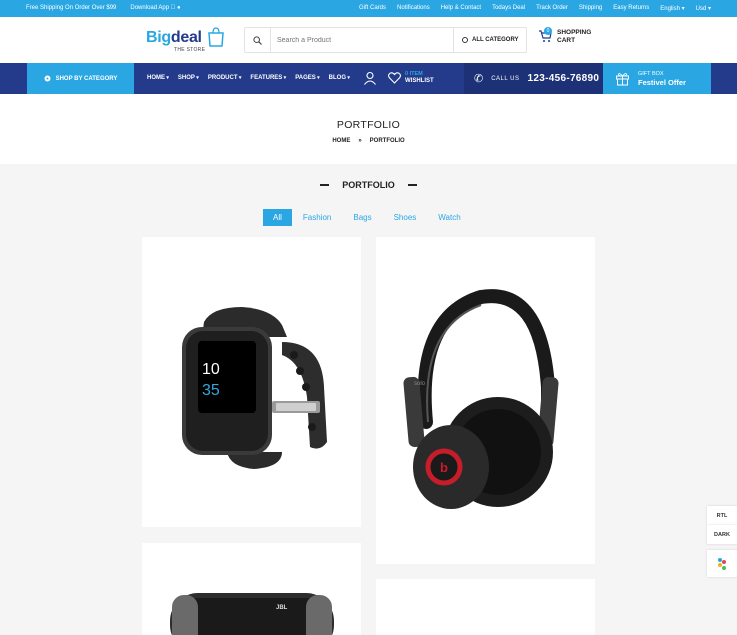 Image resolution: width=737 pixels, height=635 pixels. I want to click on category-label: ALL CATEGORY, so click(495, 40).